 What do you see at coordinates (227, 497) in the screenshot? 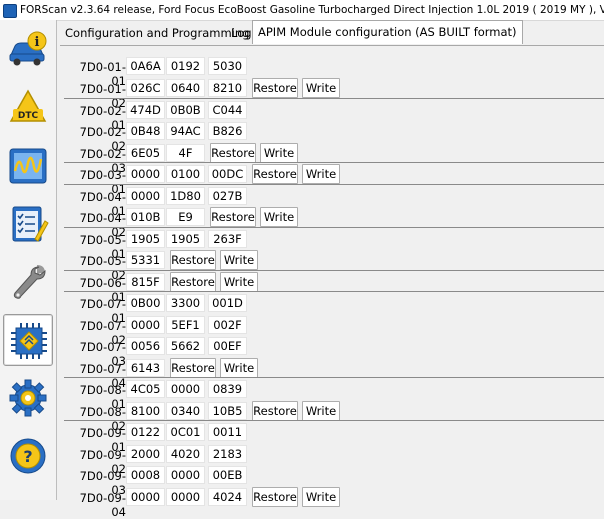
I see `hex-value-field: 4024` at bounding box center [227, 497].